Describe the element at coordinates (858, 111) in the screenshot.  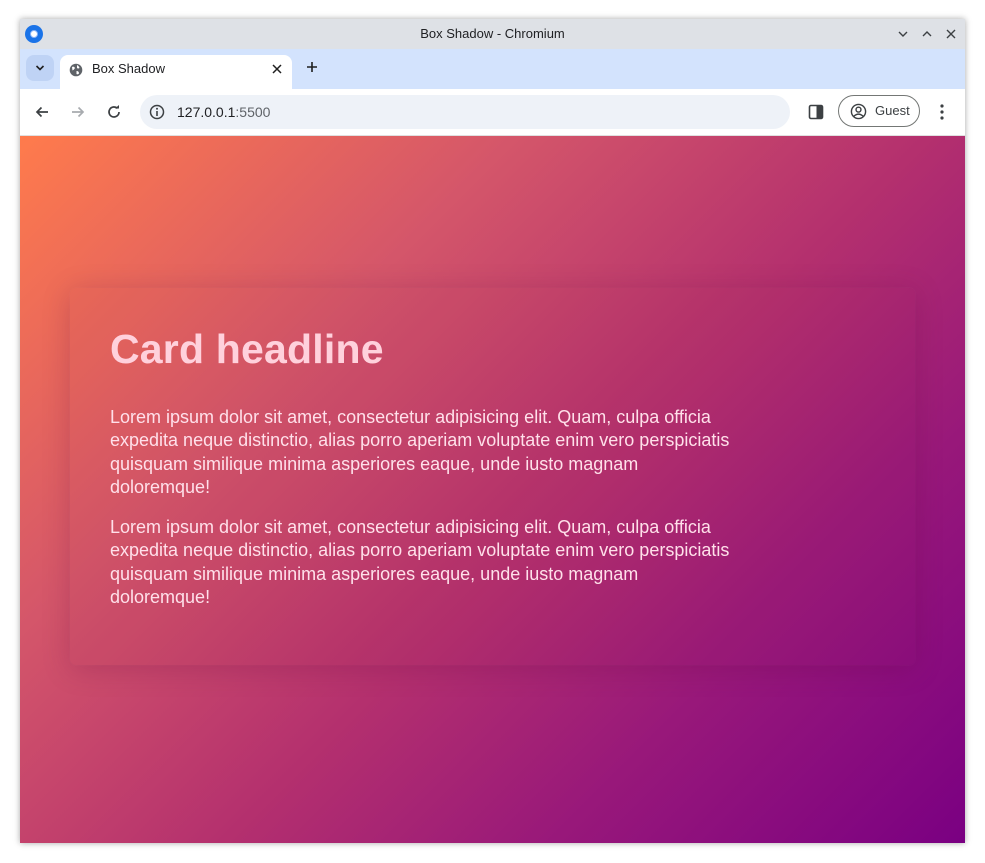
I see `account-circle-icon` at that location.